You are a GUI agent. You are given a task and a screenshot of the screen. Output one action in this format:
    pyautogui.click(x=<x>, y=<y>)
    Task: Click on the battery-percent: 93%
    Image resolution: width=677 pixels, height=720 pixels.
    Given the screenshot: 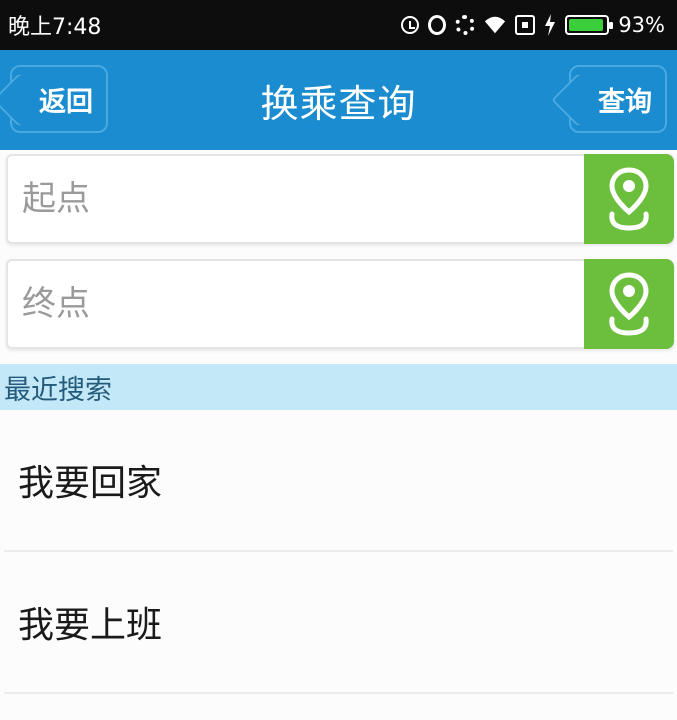 What is the action you would take?
    pyautogui.click(x=641, y=25)
    